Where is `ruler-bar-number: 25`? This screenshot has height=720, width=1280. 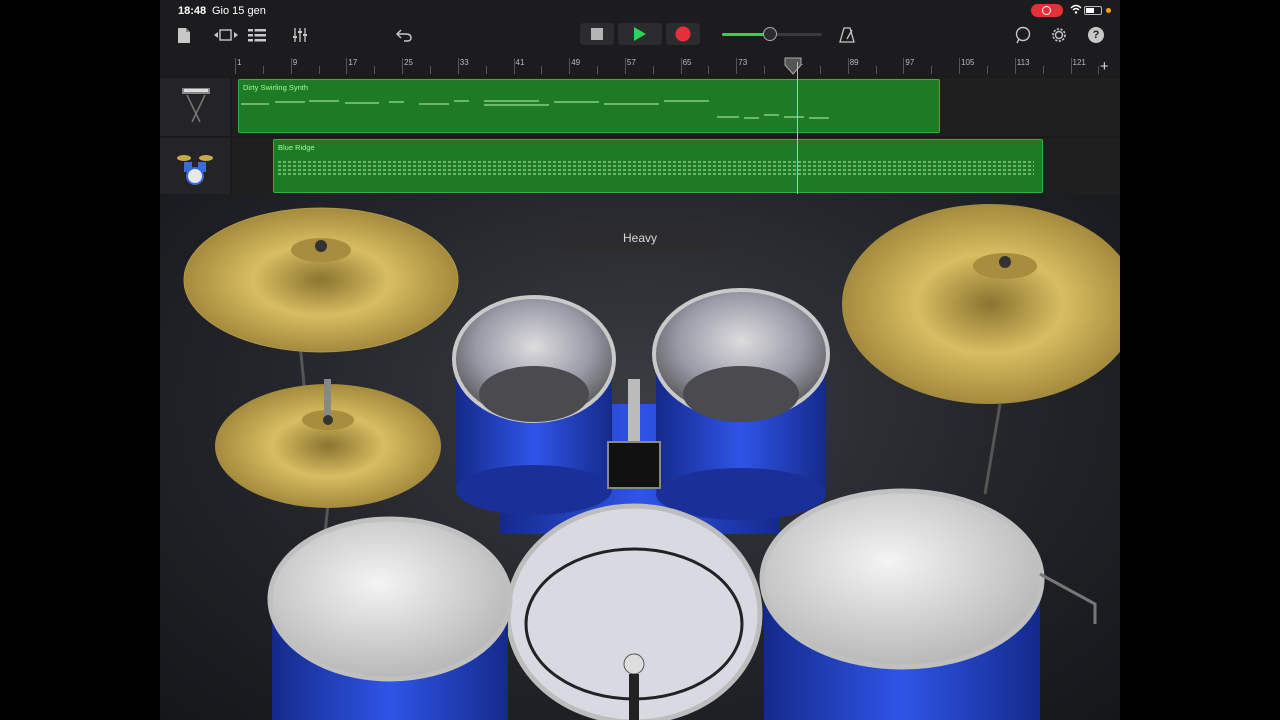 ruler-bar-number: 25 is located at coordinates (408, 62).